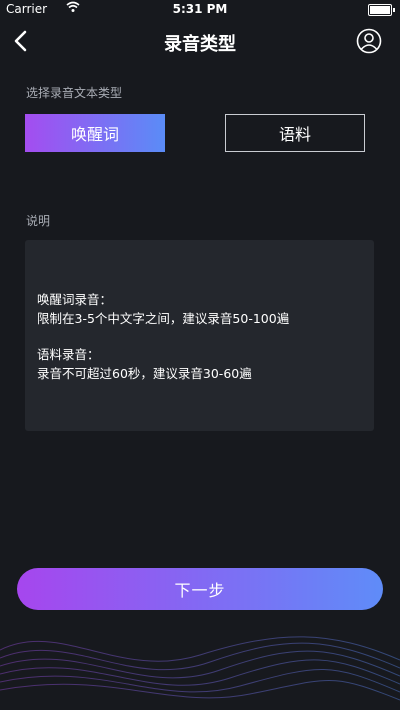 The width and height of the screenshot is (400, 710). I want to click on description-label: 说明, so click(38, 221).